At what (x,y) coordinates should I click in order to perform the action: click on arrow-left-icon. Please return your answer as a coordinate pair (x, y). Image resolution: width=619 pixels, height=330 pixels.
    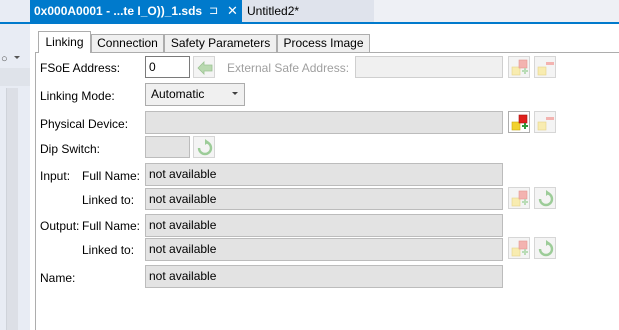
    Looking at the image, I should click on (205, 68).